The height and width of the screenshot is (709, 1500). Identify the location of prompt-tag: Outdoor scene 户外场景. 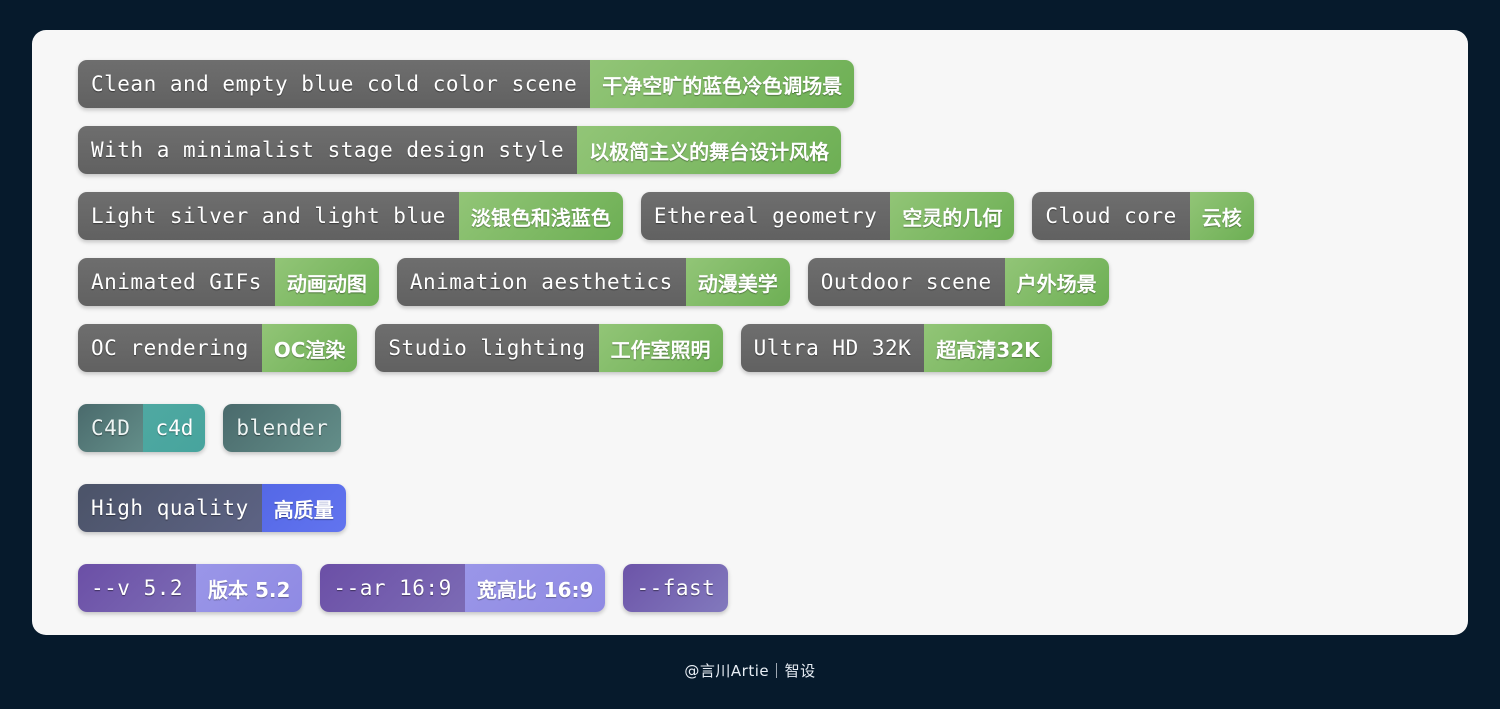
(958, 282).